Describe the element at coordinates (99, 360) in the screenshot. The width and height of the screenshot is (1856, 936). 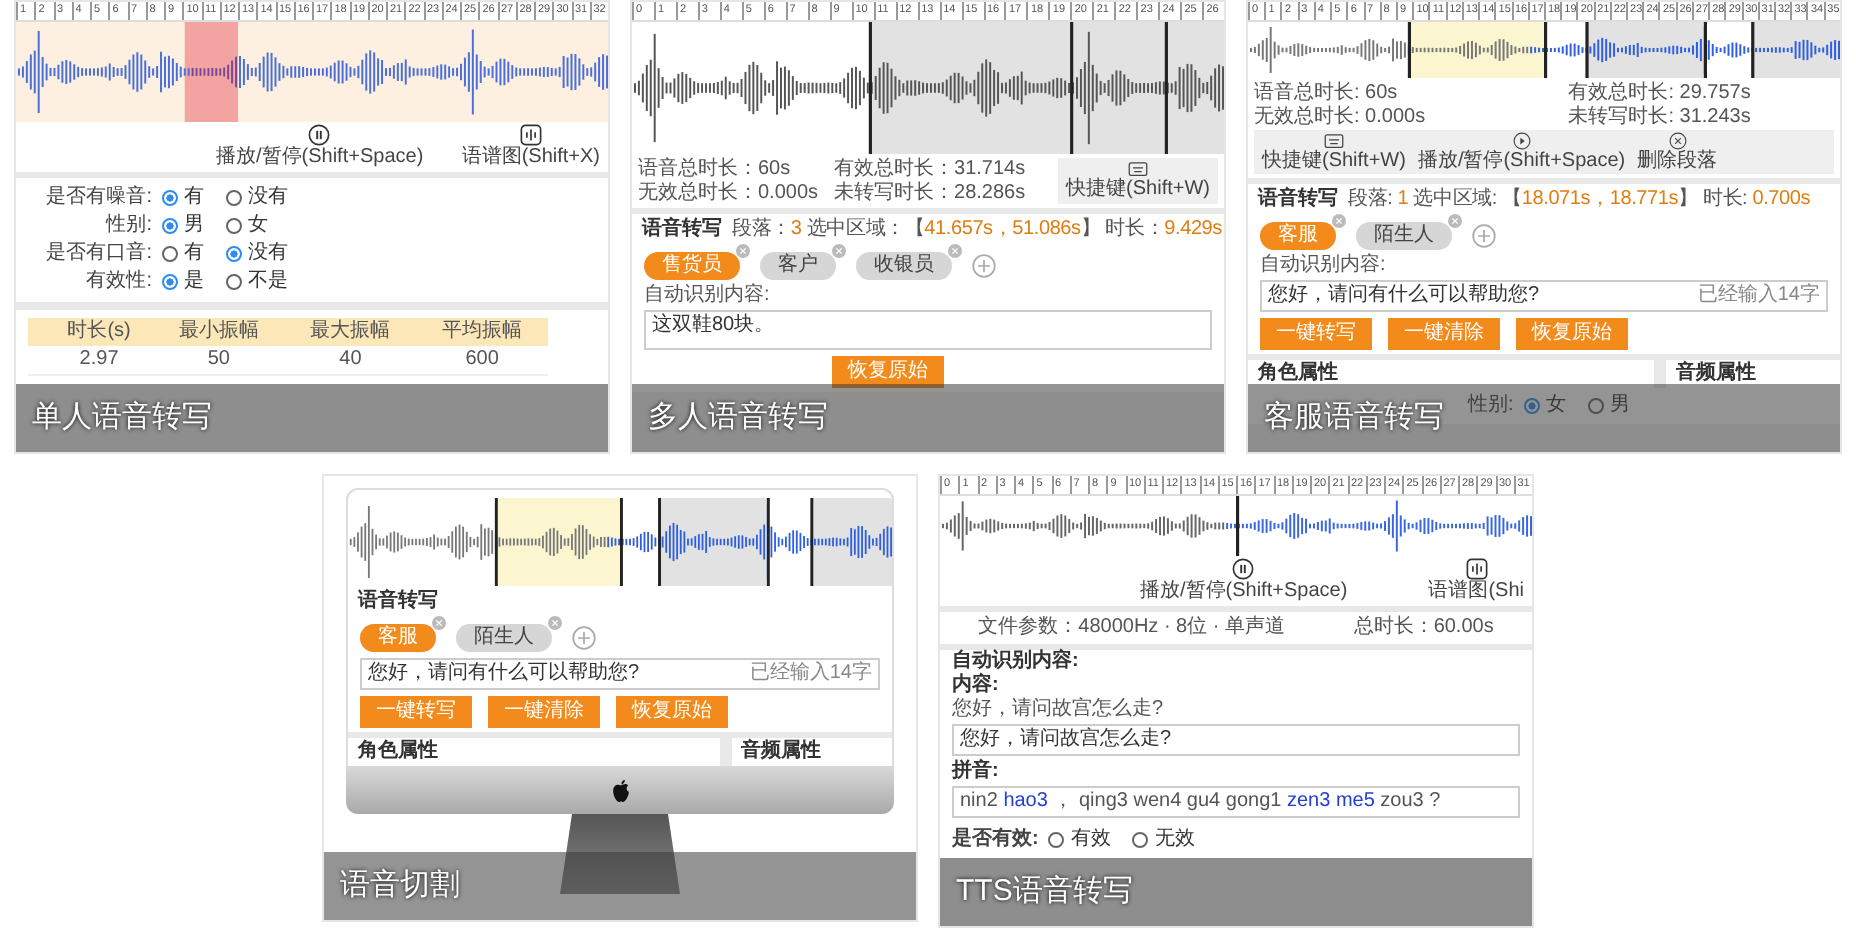
I see `table-cell: 2.97` at that location.